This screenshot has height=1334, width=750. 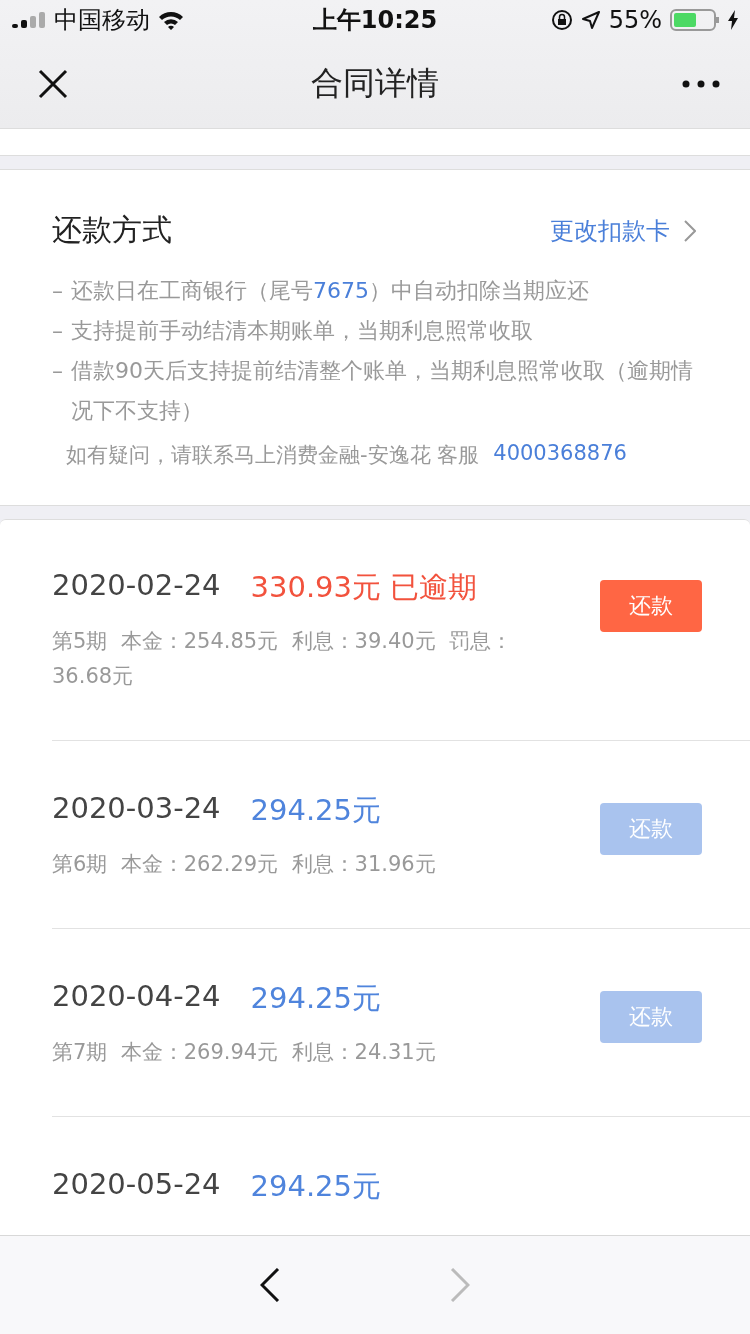 What do you see at coordinates (244, 1052) in the screenshot?
I see `installment-detail: 第7期 本金：269.94元 利息：24.31元` at bounding box center [244, 1052].